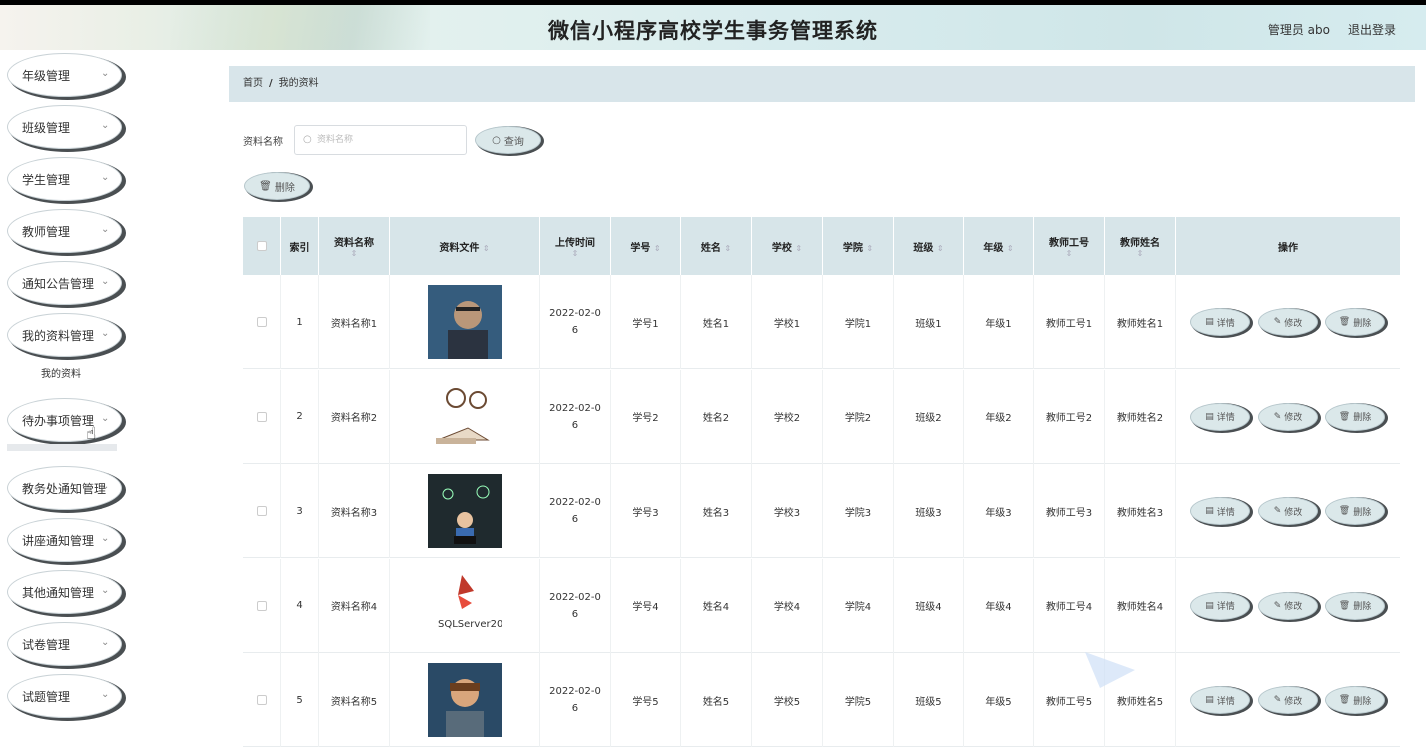  Describe the element at coordinates (64, 592) in the screenshot. I see `sidebar-item-other-notice: 其他通知管理 ⌄` at that location.